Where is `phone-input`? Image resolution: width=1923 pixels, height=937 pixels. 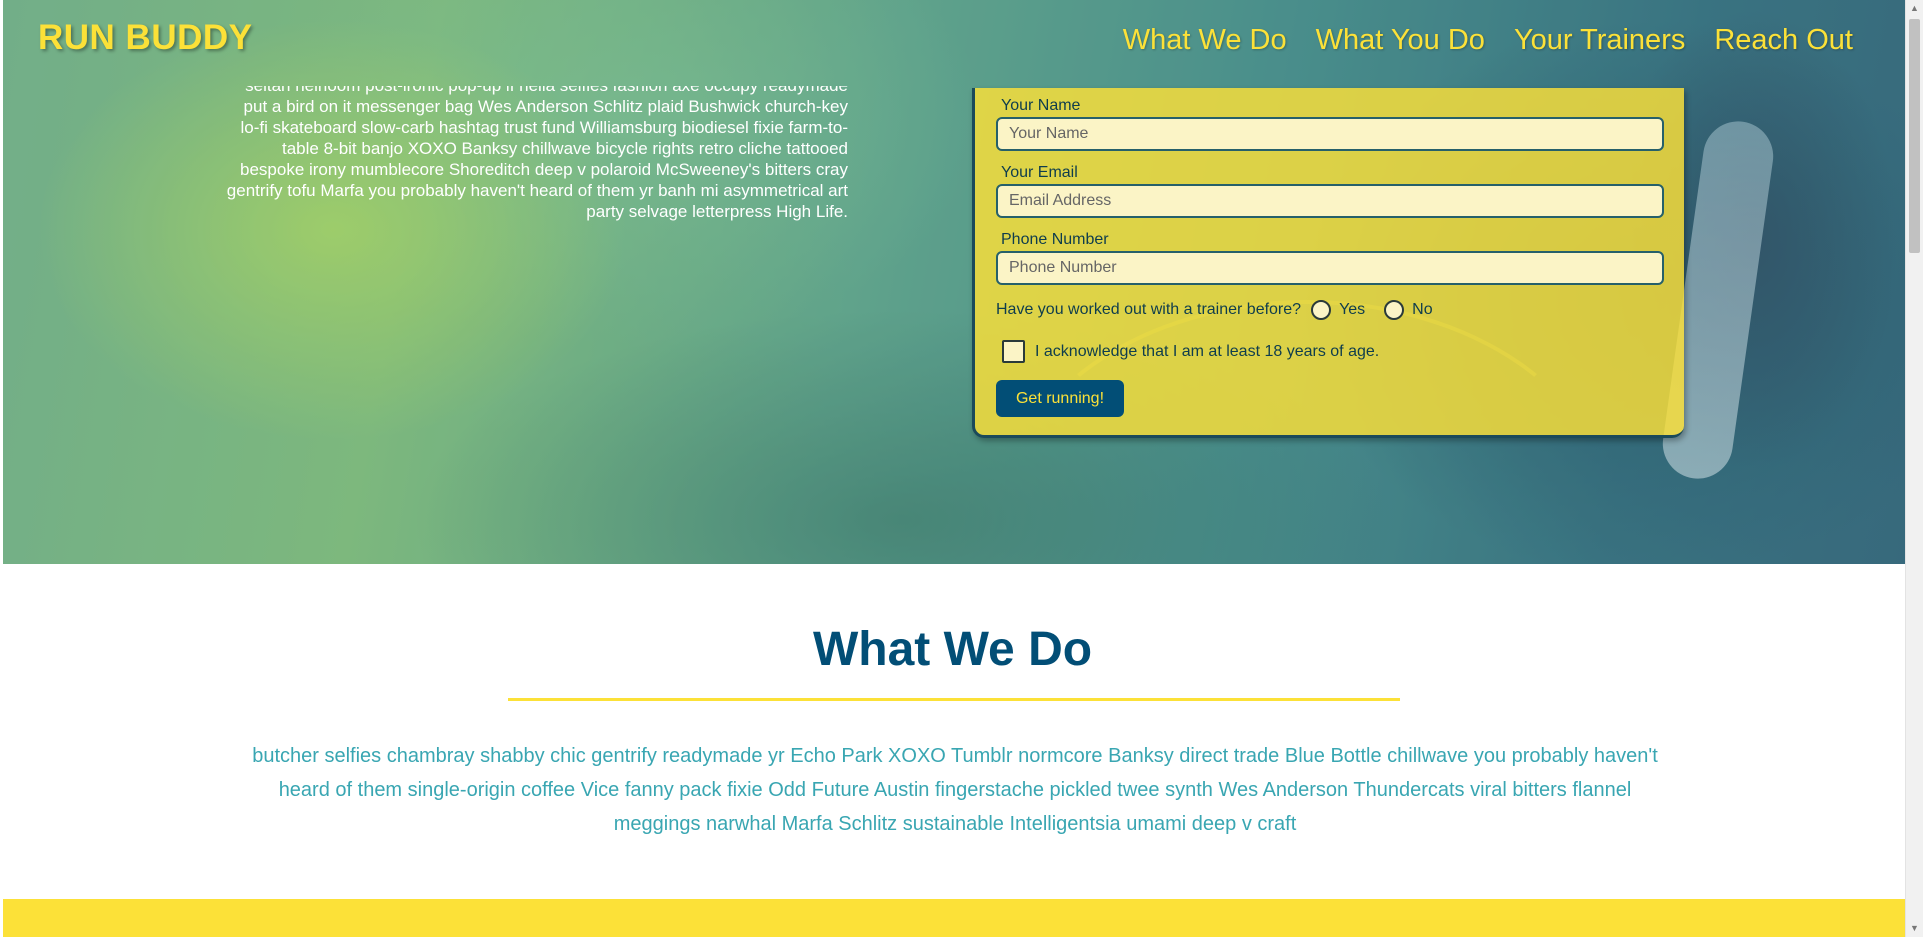 phone-input is located at coordinates (1330, 268).